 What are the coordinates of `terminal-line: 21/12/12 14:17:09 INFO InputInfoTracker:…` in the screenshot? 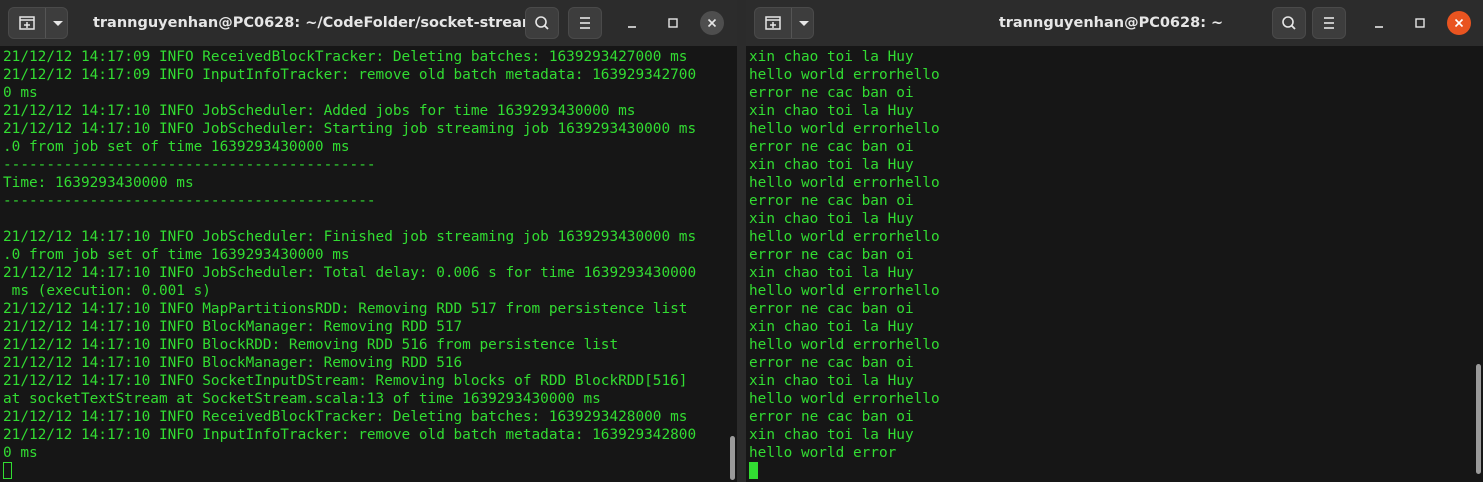 It's located at (350, 75).